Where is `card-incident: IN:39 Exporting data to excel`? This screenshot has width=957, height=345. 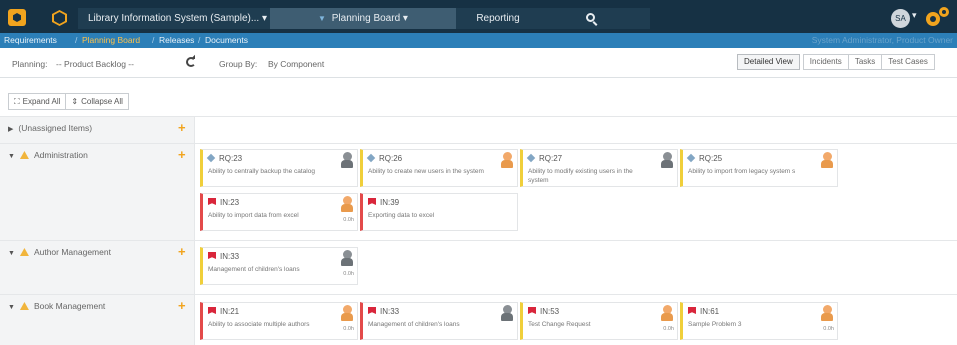
card-incident: IN:39 Exporting data to excel is located at coordinates (439, 212).